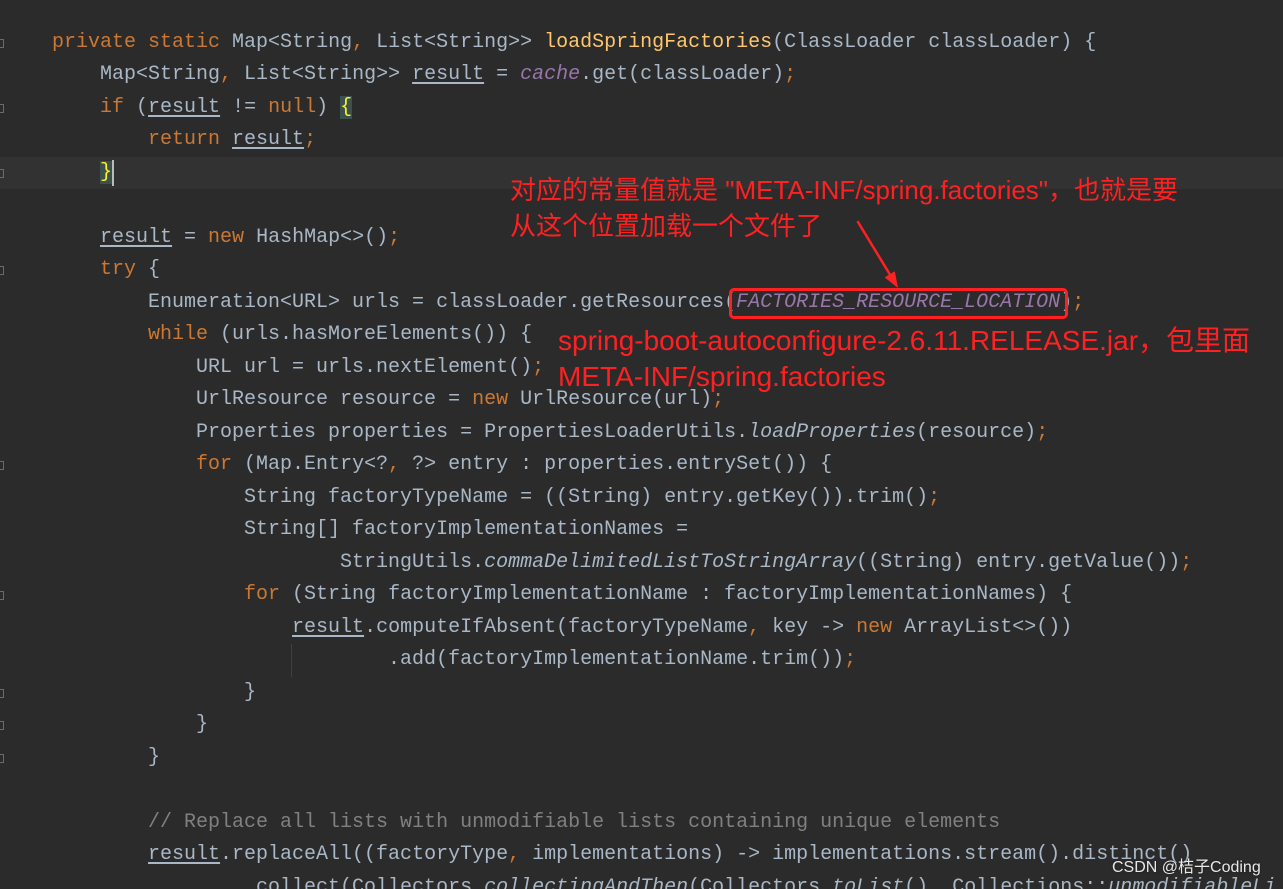 The height and width of the screenshot is (889, 1283). What do you see at coordinates (328, 107) in the screenshot?
I see `code-token: )` at bounding box center [328, 107].